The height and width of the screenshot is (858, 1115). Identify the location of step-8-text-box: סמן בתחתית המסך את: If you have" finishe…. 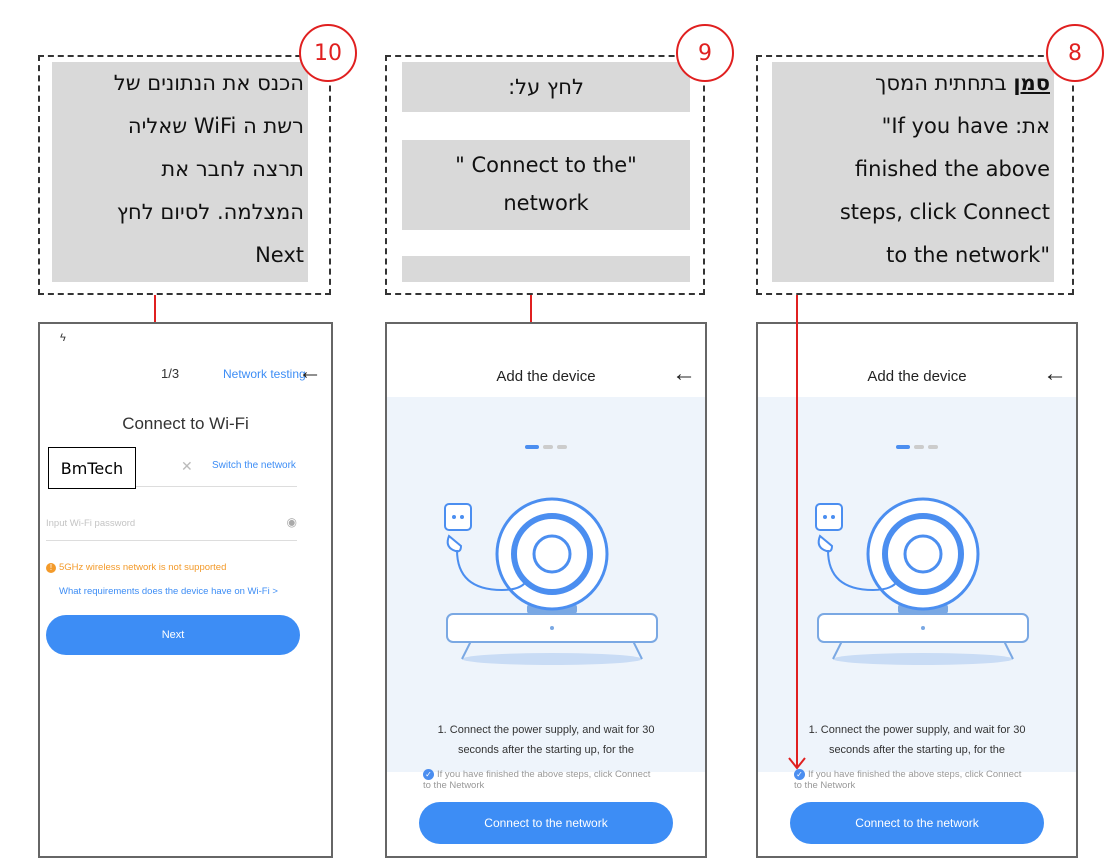
(913, 172).